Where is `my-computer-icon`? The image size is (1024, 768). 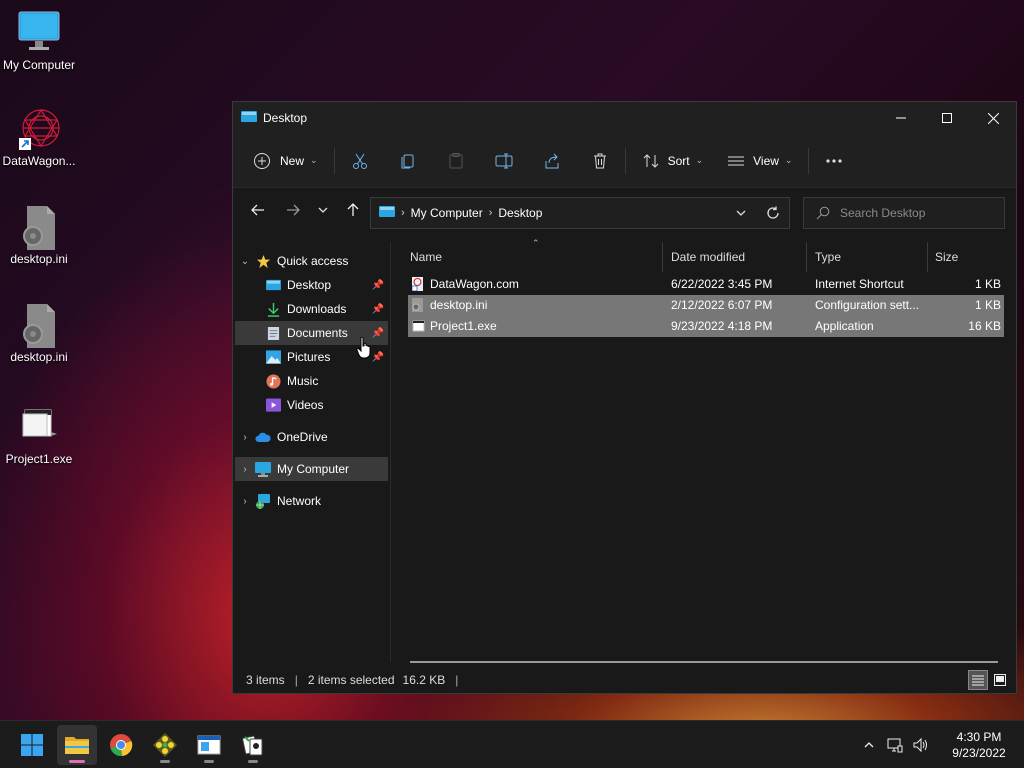 my-computer-icon is located at coordinates (387, 213).